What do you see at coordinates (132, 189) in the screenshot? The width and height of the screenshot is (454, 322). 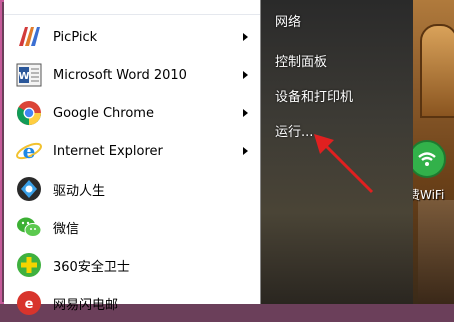 I see `program-item-driver-life: 驱动人生` at bounding box center [132, 189].